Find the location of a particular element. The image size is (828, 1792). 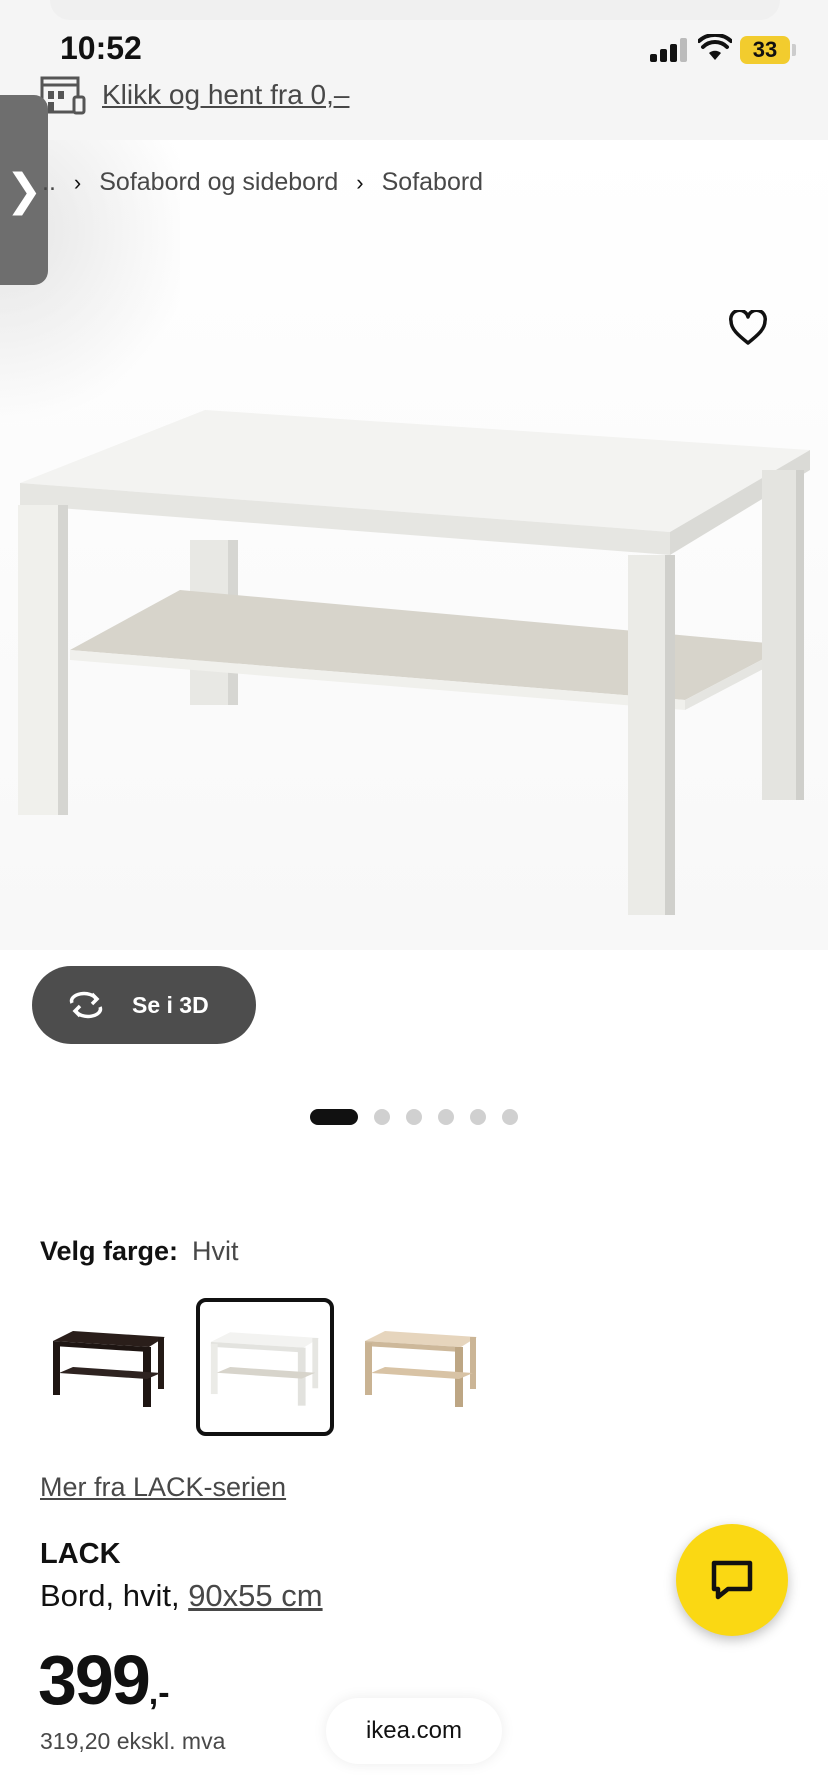

wifi-icon is located at coordinates (715, 47).